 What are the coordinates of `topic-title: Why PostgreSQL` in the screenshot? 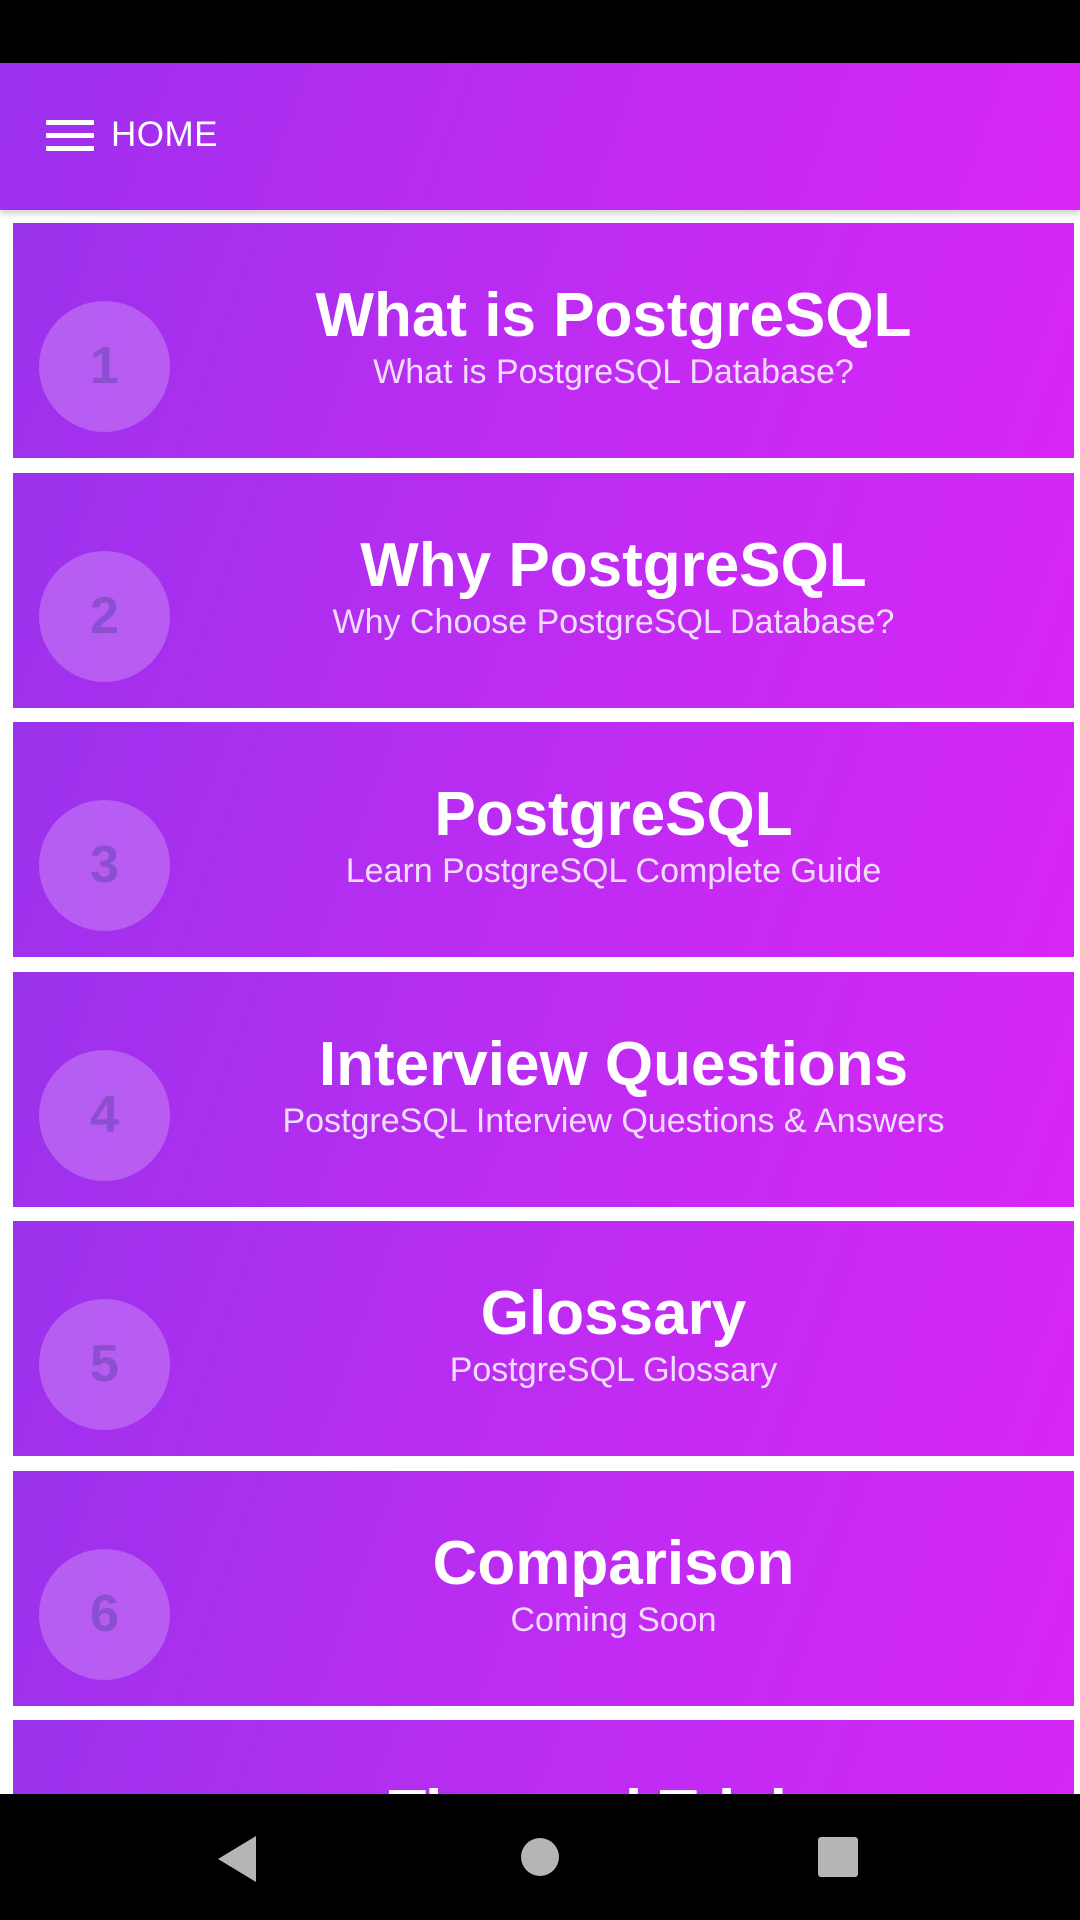 It's located at (613, 565).